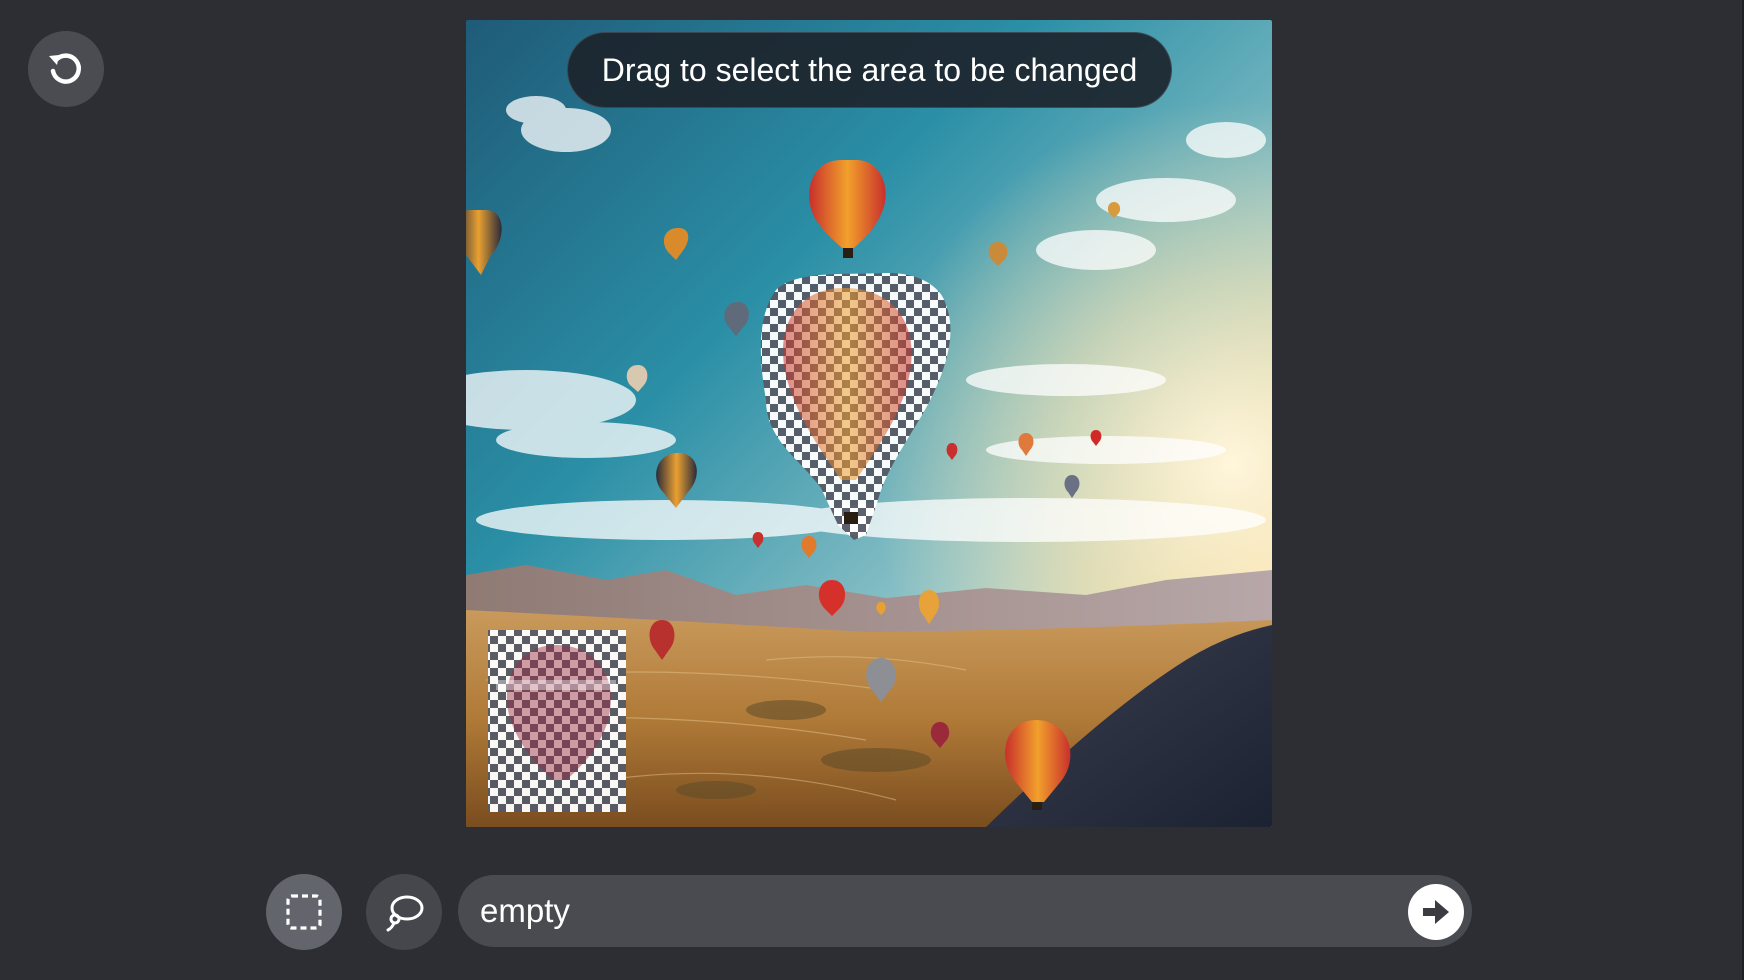  I want to click on rectangle-select-icon, so click(304, 912).